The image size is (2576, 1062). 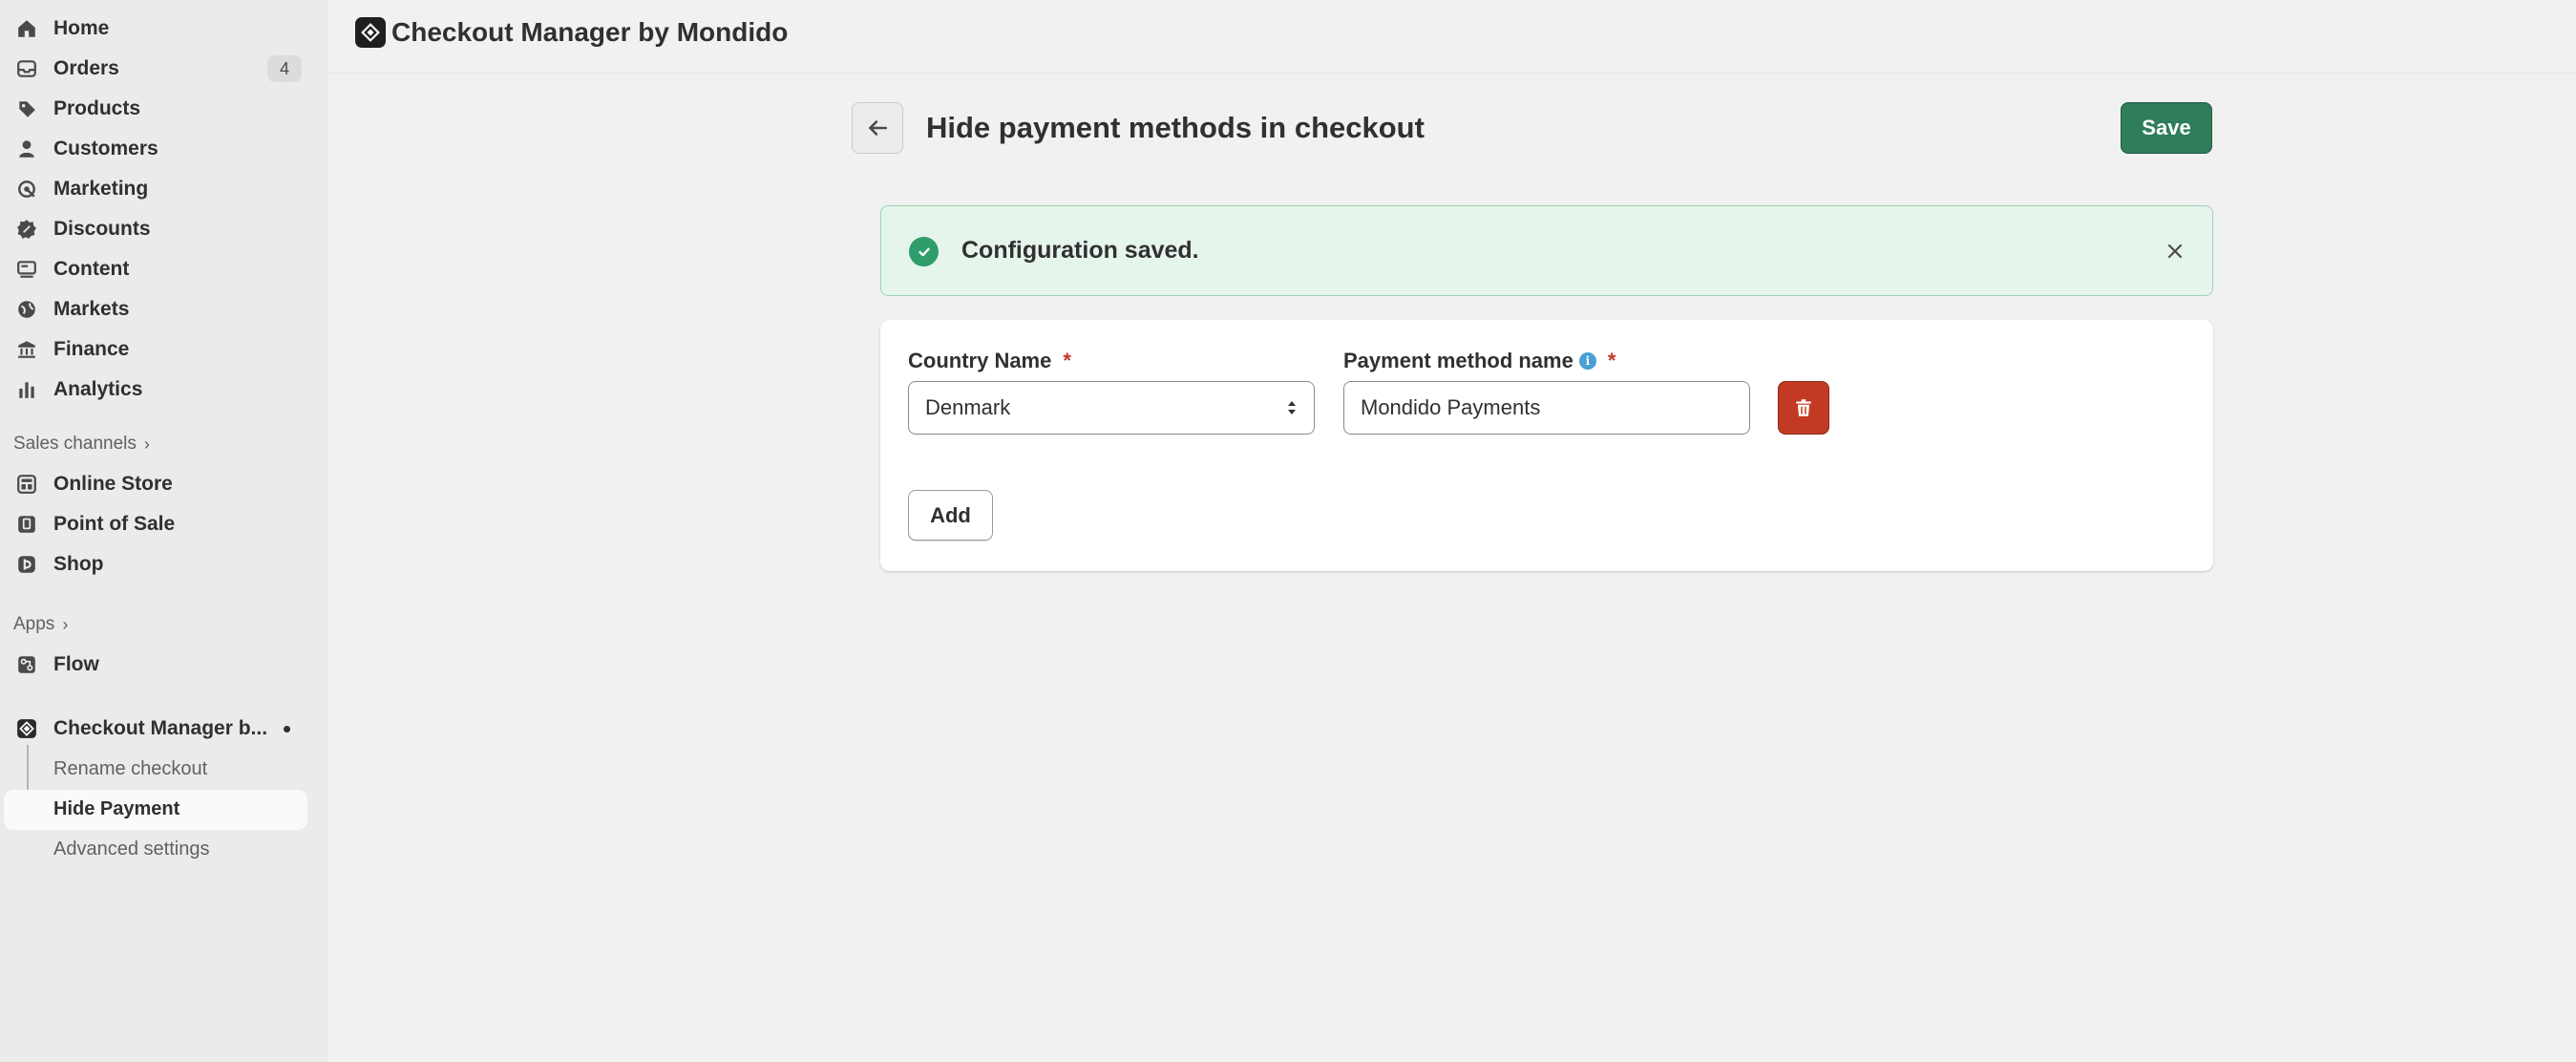 What do you see at coordinates (590, 32) in the screenshot?
I see `app-title: Checkout Manager by Mondido` at bounding box center [590, 32].